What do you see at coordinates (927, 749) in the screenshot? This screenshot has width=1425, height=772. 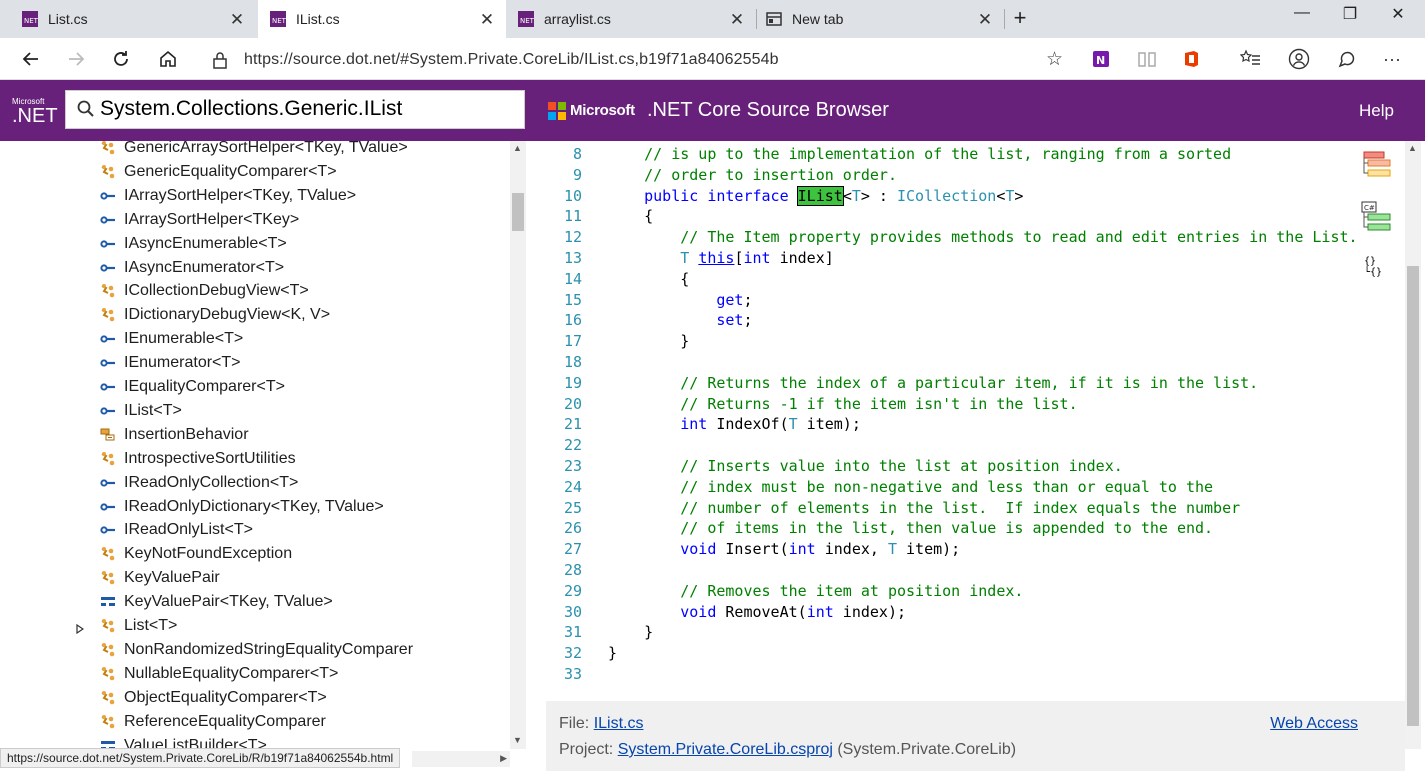 I see `project-suffix: (System.Private.CoreLib)` at bounding box center [927, 749].